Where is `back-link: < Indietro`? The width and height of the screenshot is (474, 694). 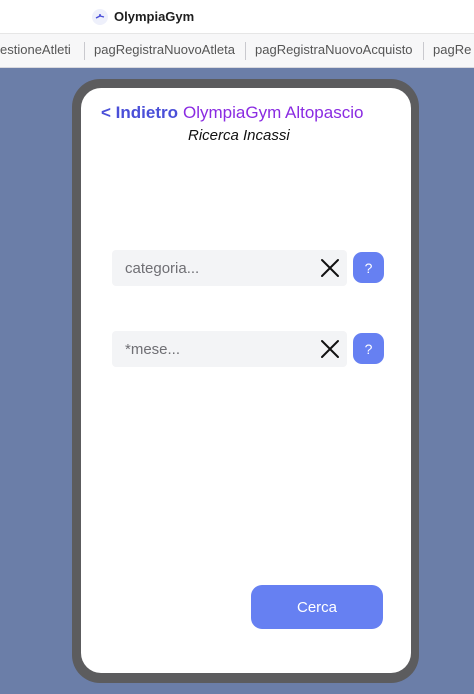
back-link: < Indietro is located at coordinates (139, 113).